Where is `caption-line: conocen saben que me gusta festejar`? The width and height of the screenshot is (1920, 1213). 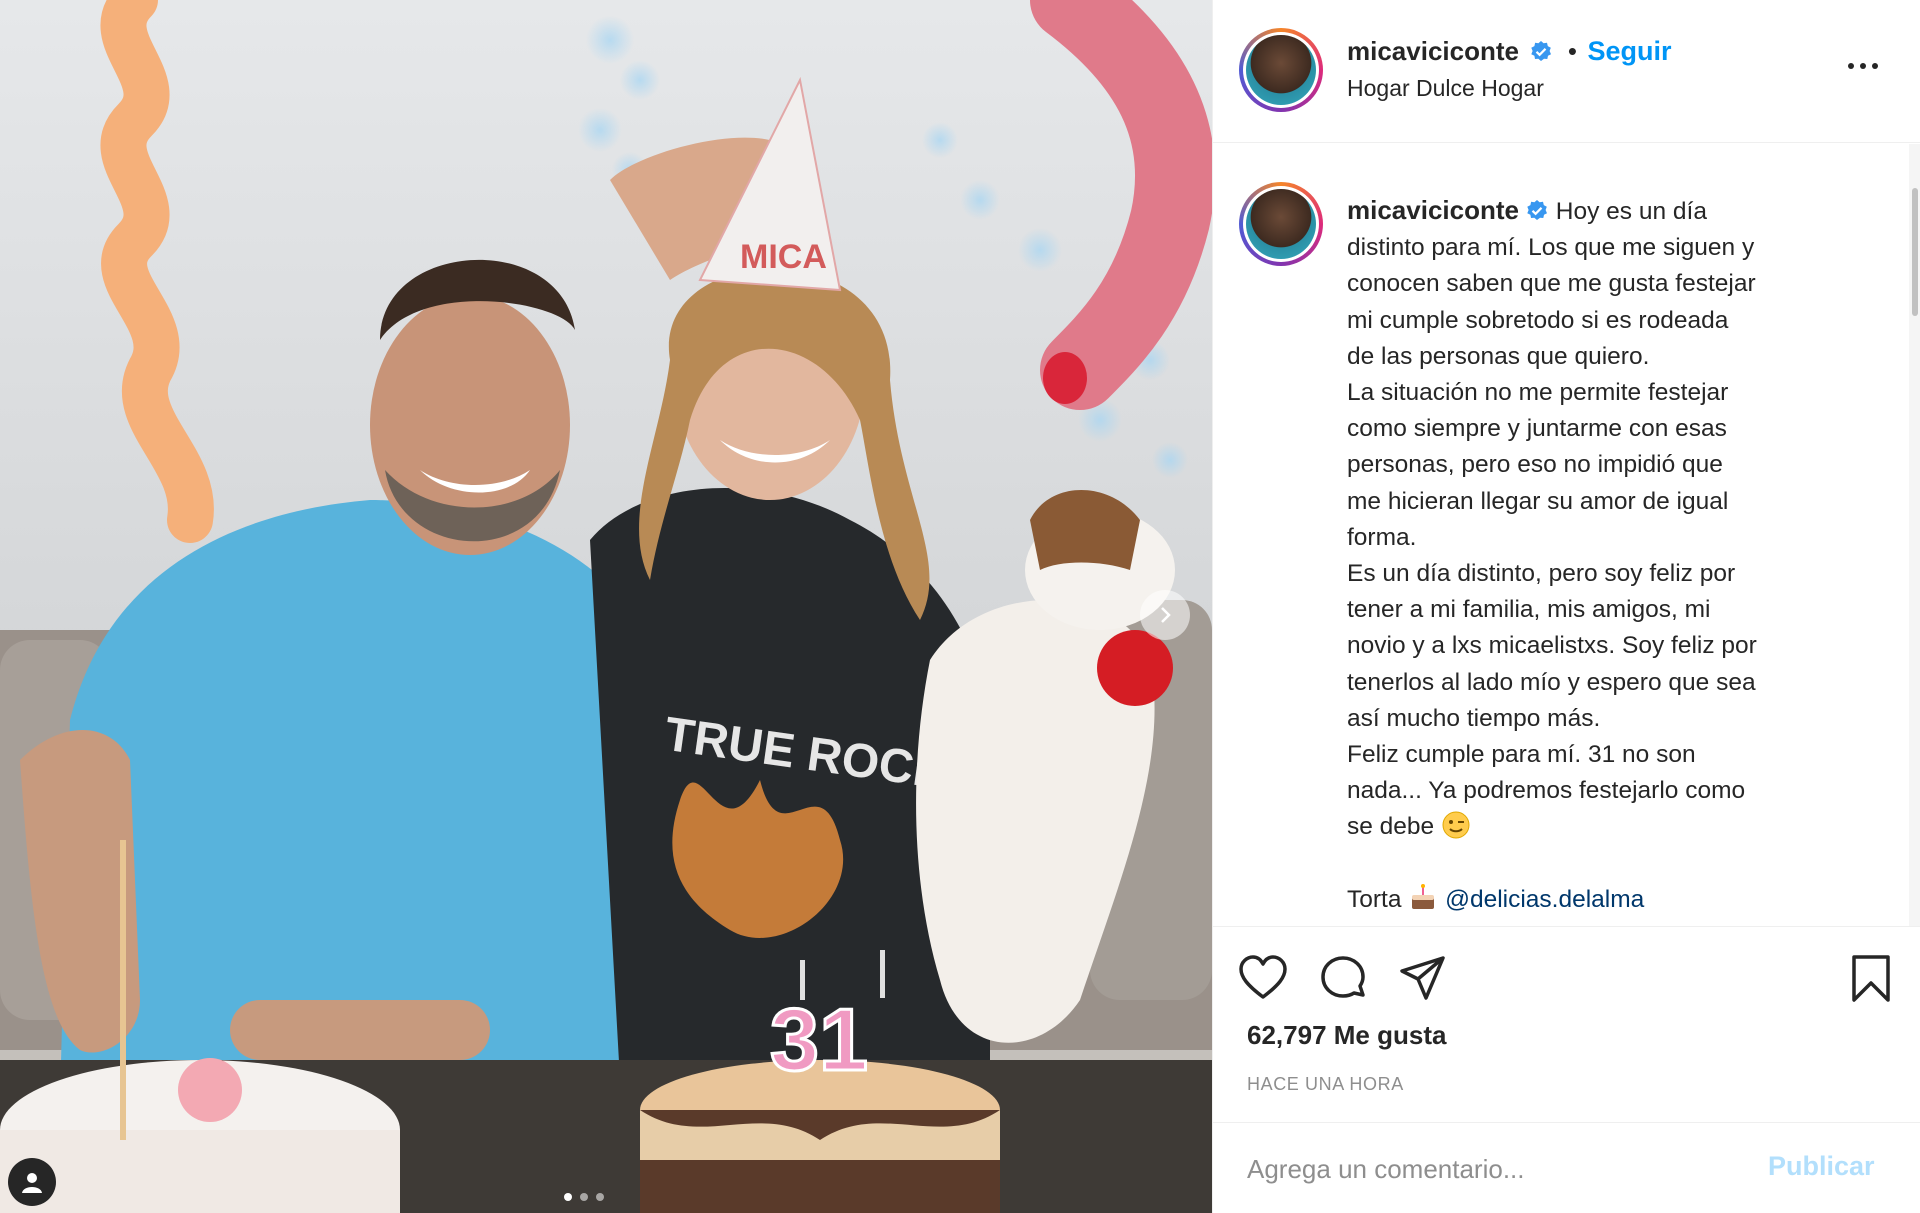
caption-line: conocen saben que me gusta festejar is located at coordinates (1551, 284).